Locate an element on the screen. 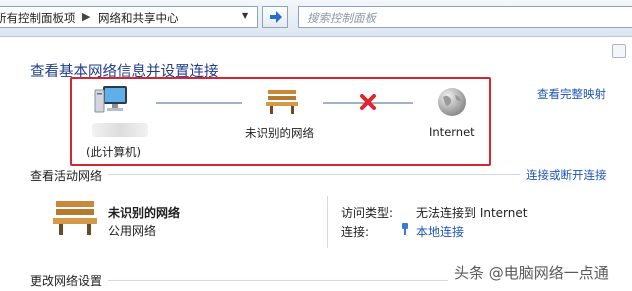 This screenshot has width=632, height=291. breadcrumb-network-center: 网络和共享中心 is located at coordinates (138, 18).